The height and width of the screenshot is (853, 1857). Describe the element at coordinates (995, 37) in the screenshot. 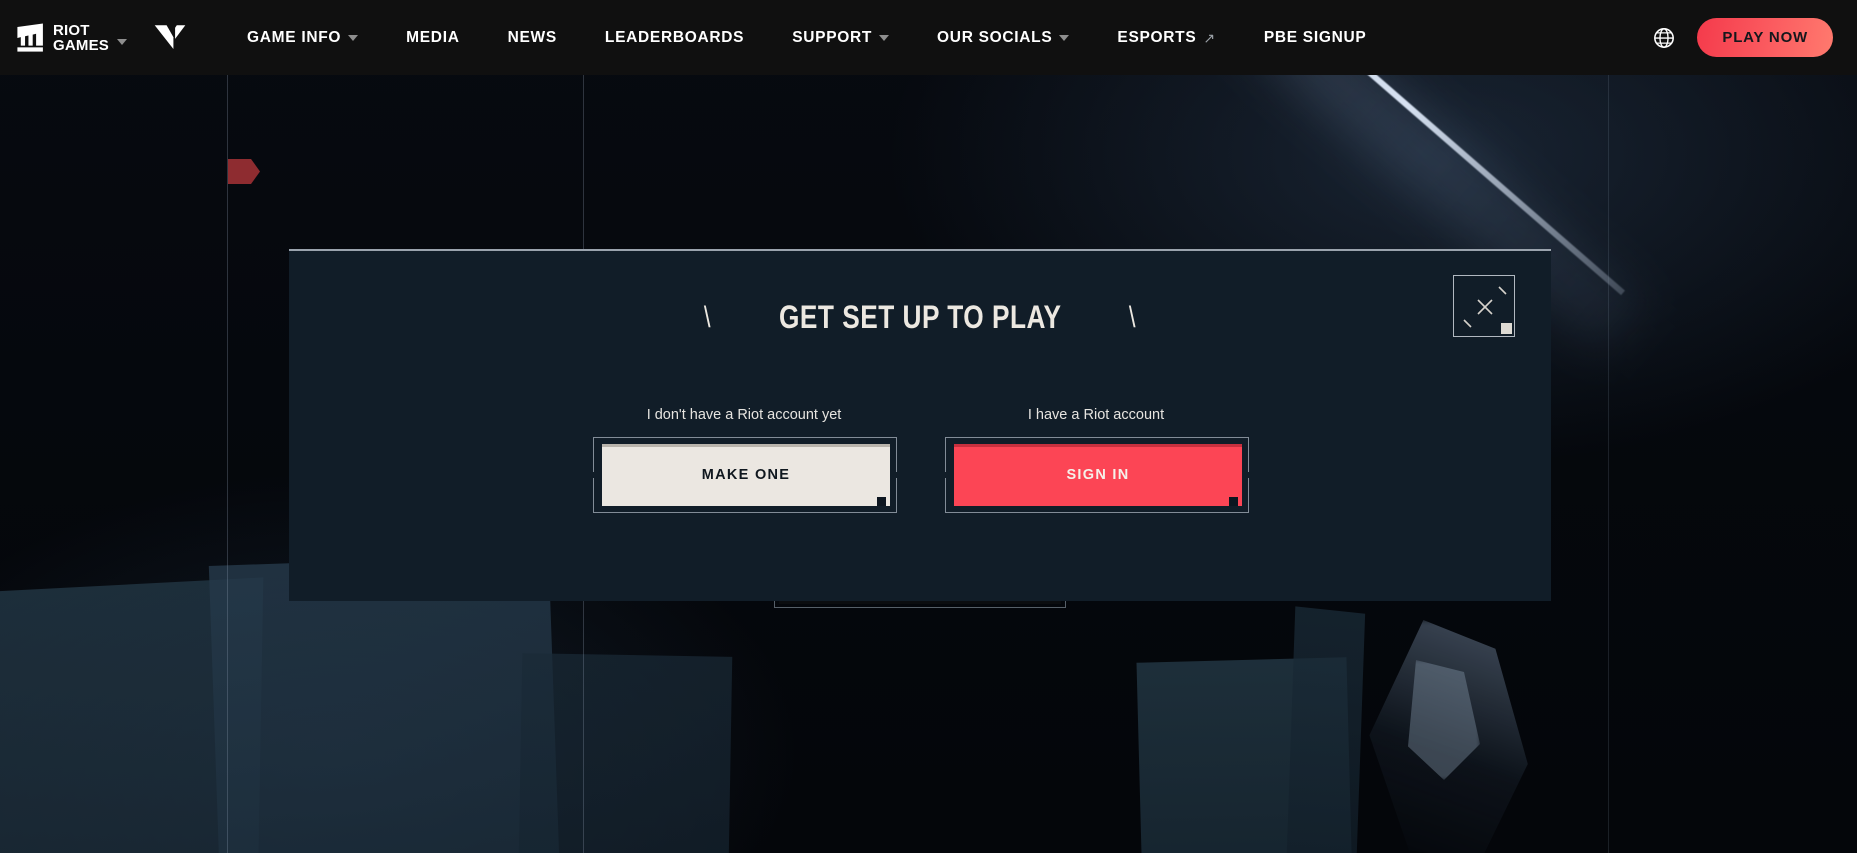

I see `nav-item-label: OUR SOCIALS` at that location.